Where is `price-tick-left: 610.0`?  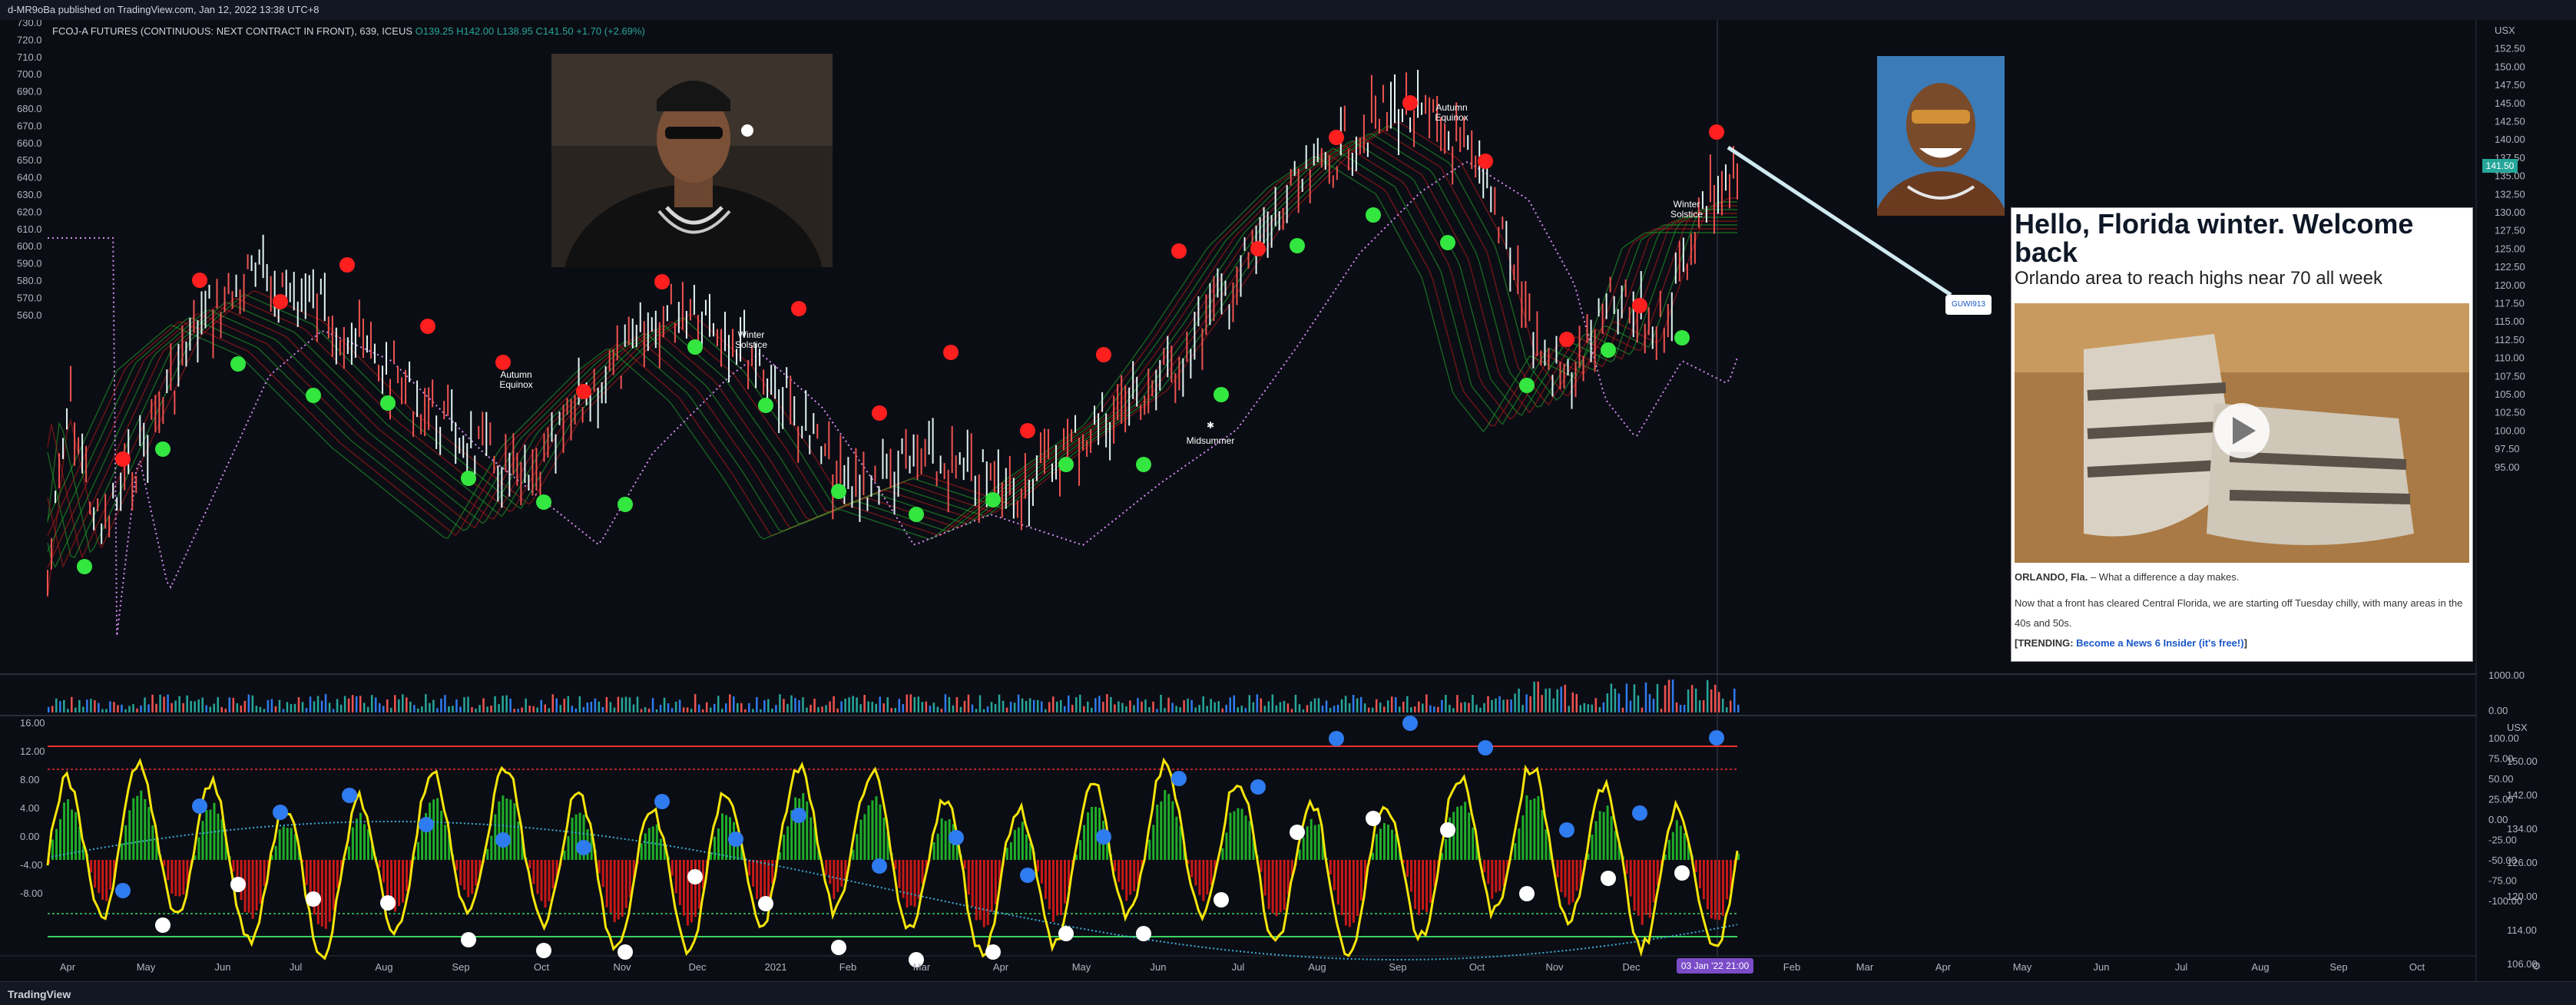 price-tick-left: 610.0 is located at coordinates (29, 229).